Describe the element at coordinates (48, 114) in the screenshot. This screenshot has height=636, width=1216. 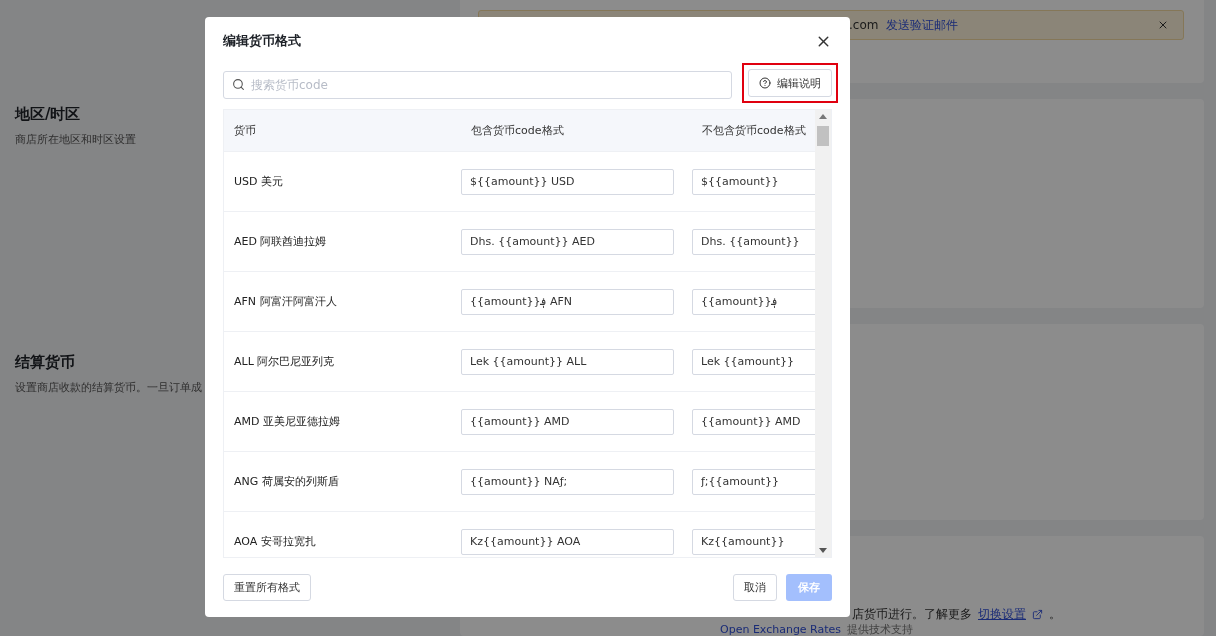
I see `section-title: 地区/时区` at that location.